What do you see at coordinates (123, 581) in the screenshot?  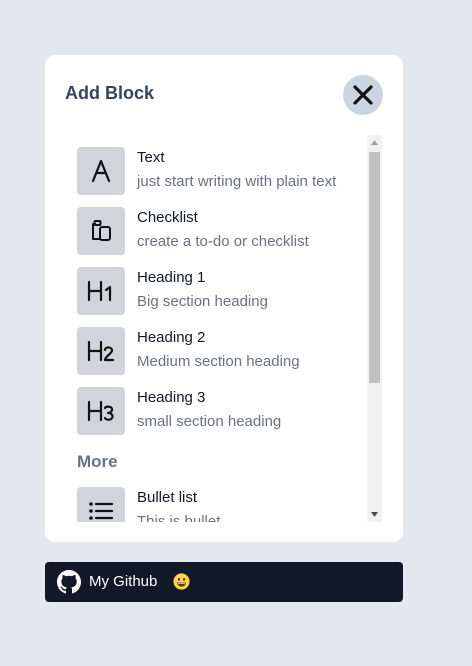 I see `github-label: My Github` at bounding box center [123, 581].